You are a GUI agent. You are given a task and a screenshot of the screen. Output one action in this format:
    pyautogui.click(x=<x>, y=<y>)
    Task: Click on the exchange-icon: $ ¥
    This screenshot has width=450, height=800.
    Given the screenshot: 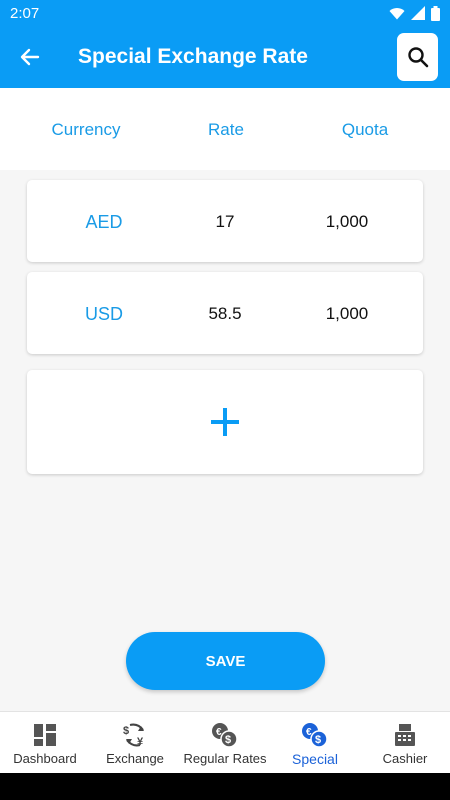 What is the action you would take?
    pyautogui.click(x=135, y=735)
    